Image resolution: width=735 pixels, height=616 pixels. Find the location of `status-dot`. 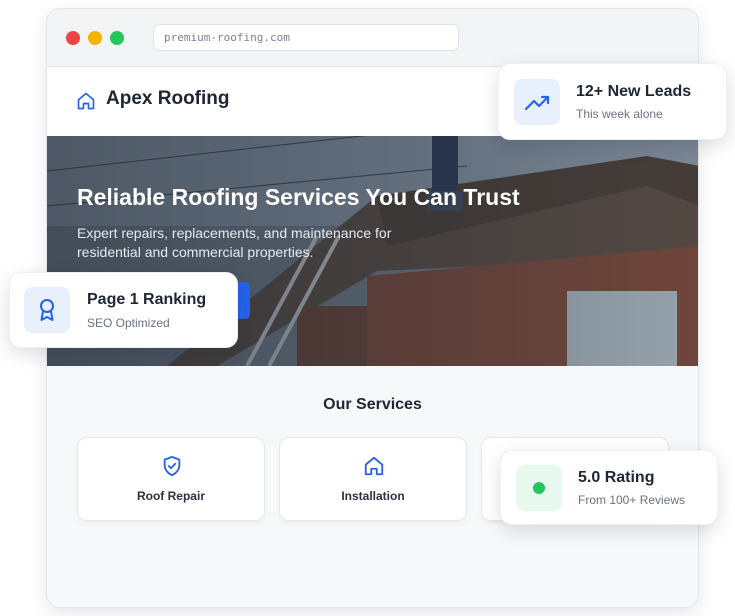

status-dot is located at coordinates (539, 488).